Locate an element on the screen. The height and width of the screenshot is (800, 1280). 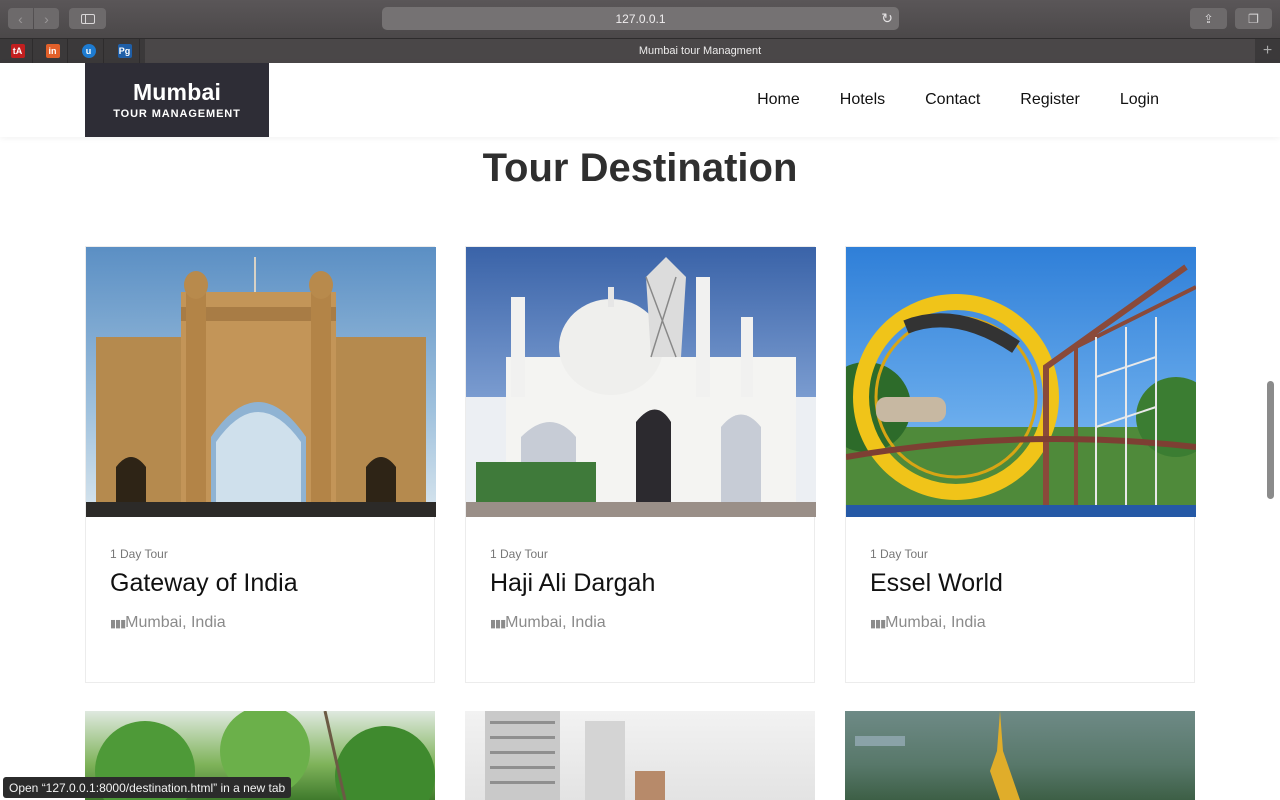
navigation-buttons: ‹ › is located at coordinates (33, 18).